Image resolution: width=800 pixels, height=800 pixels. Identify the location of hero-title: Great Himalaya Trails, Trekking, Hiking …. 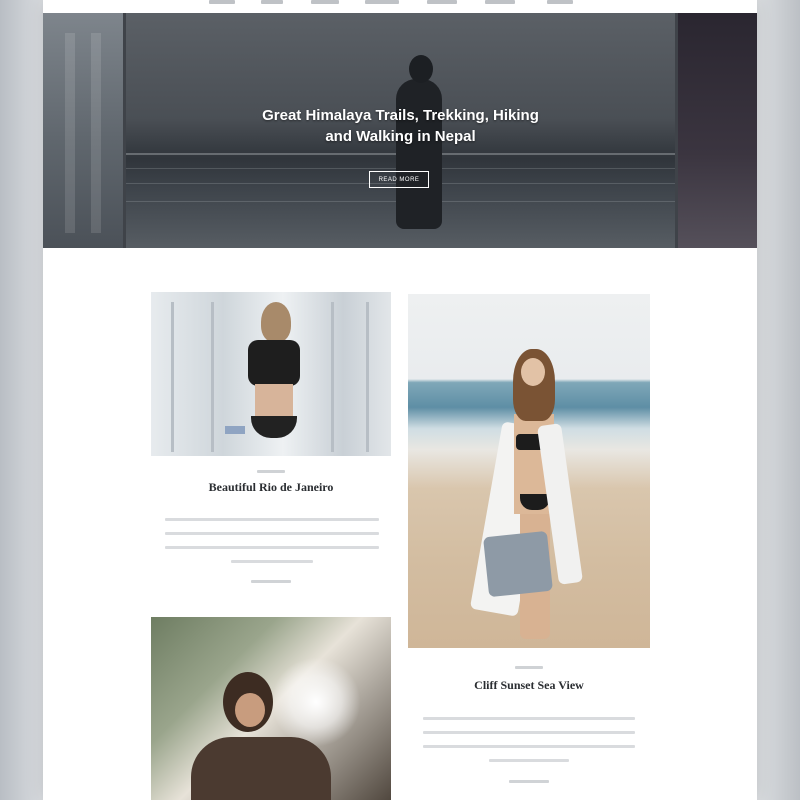
(400, 126).